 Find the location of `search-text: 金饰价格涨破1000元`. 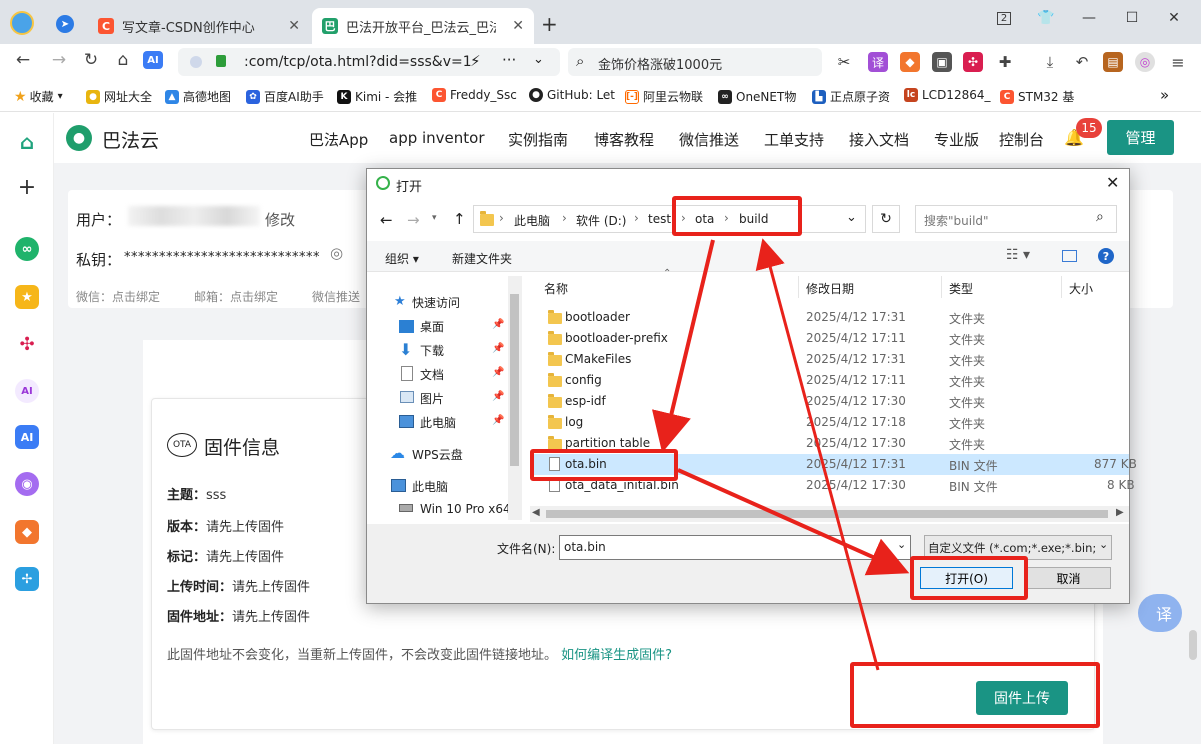

search-text: 金饰价格涨破1000元 is located at coordinates (660, 63).